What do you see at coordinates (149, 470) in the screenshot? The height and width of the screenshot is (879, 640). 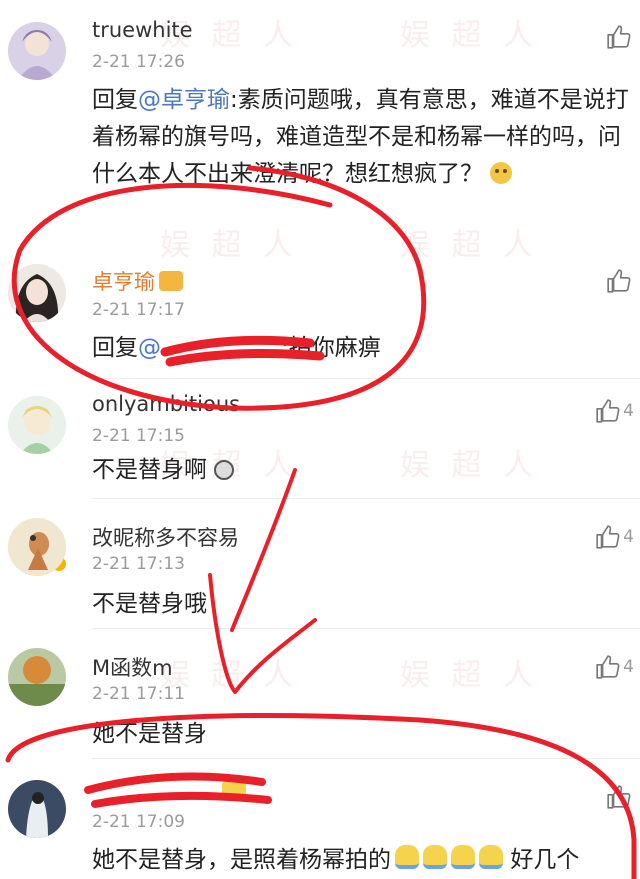 I see `comment-body: 不是替身啊` at bounding box center [149, 470].